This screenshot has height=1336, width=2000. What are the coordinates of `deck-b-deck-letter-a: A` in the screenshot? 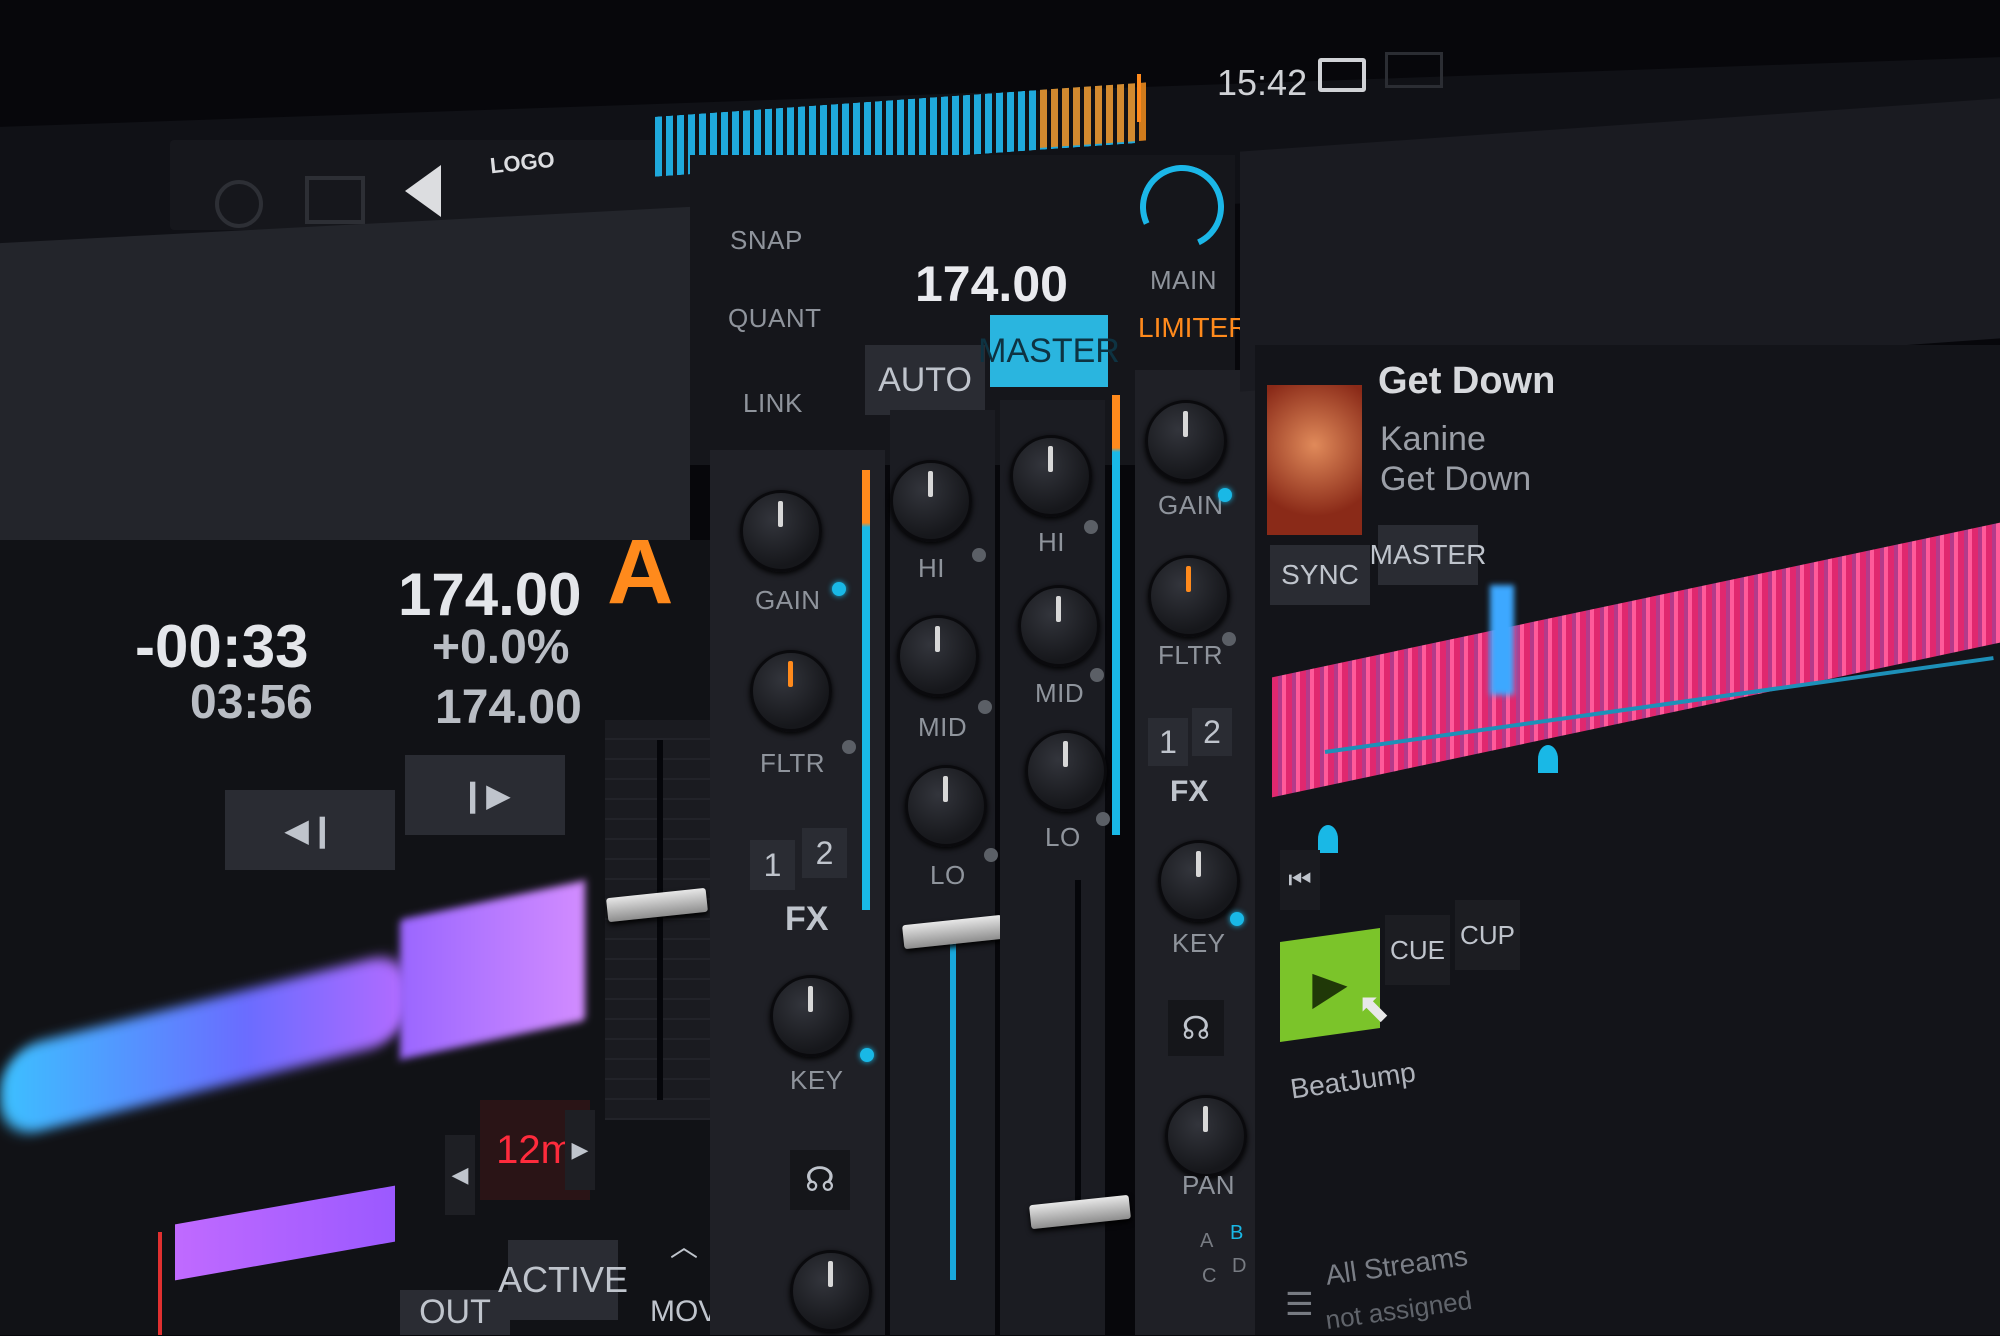 It's located at (1206, 1241).